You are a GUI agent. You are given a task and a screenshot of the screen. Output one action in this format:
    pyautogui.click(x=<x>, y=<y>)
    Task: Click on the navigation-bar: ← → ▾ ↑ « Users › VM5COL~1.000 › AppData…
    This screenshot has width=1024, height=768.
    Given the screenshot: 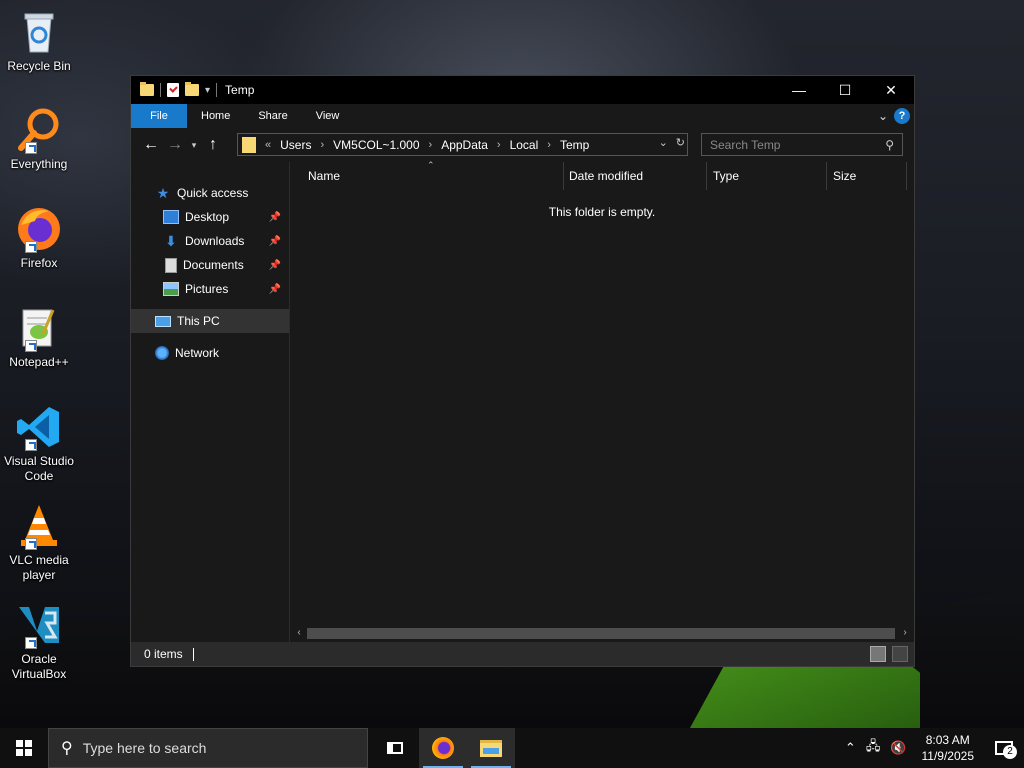 What is the action you would take?
    pyautogui.click(x=522, y=145)
    